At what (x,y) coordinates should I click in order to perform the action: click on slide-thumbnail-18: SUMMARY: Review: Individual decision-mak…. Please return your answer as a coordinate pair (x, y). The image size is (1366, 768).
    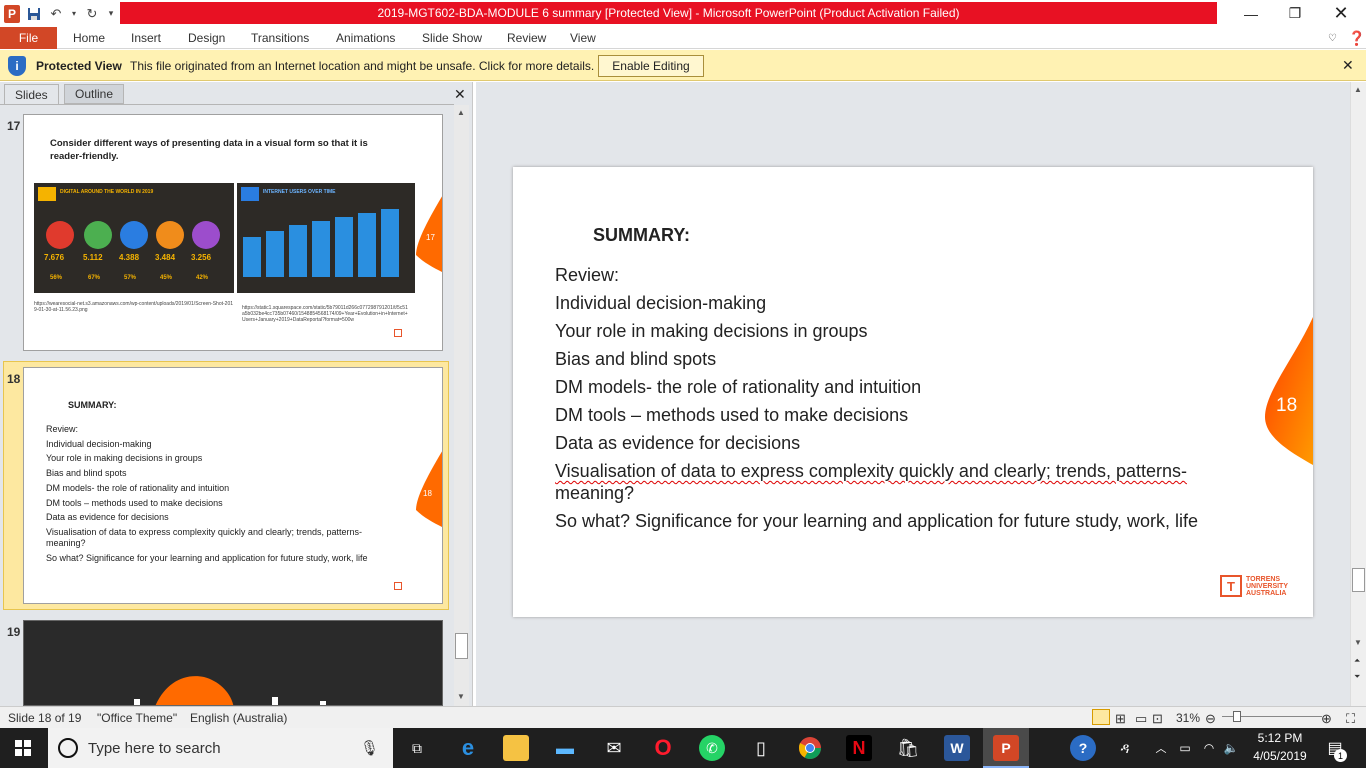
    Looking at the image, I should click on (233, 485).